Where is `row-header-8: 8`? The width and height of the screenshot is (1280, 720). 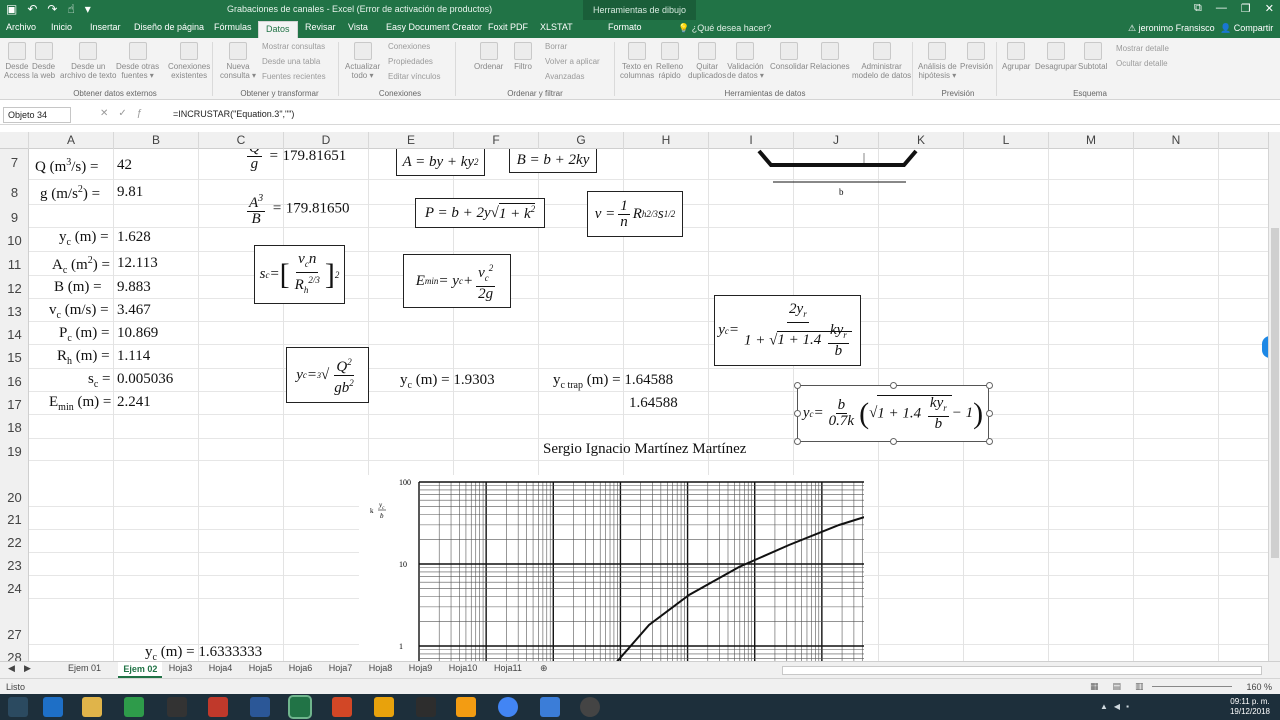
row-header-8: 8 is located at coordinates (14, 192).